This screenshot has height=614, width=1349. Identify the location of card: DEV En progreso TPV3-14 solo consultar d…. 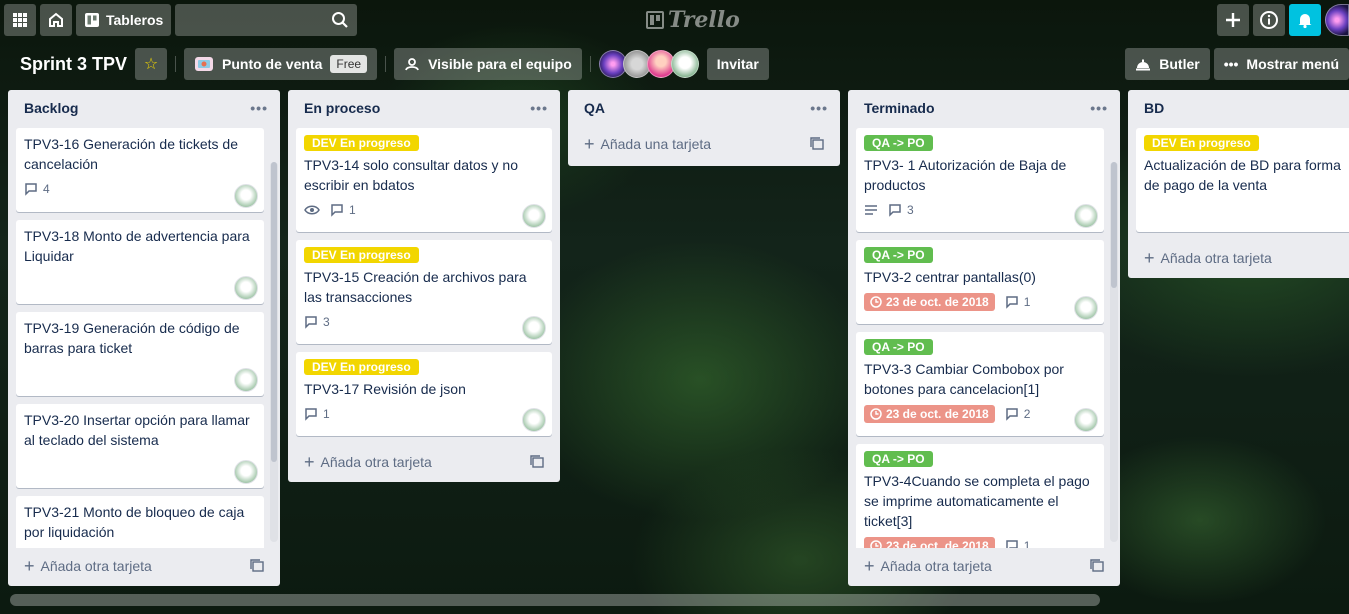
(424, 180).